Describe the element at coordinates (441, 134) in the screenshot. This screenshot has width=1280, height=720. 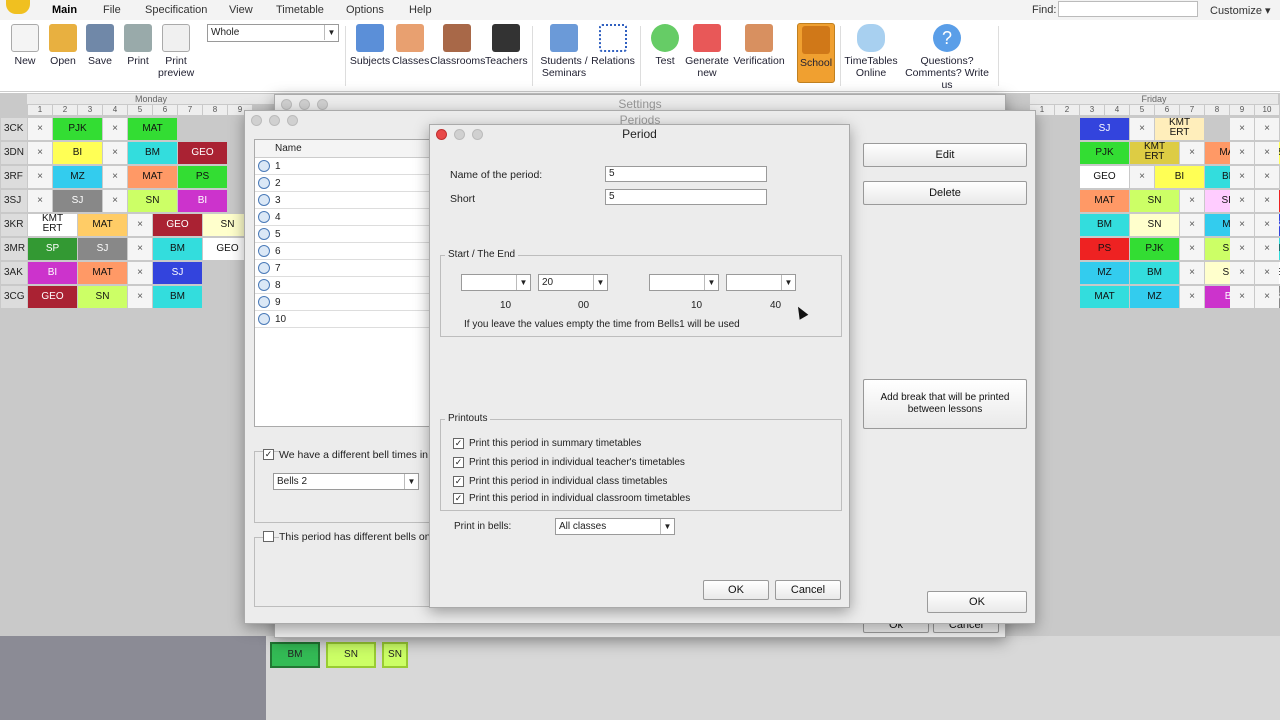
I see `close-icon` at that location.